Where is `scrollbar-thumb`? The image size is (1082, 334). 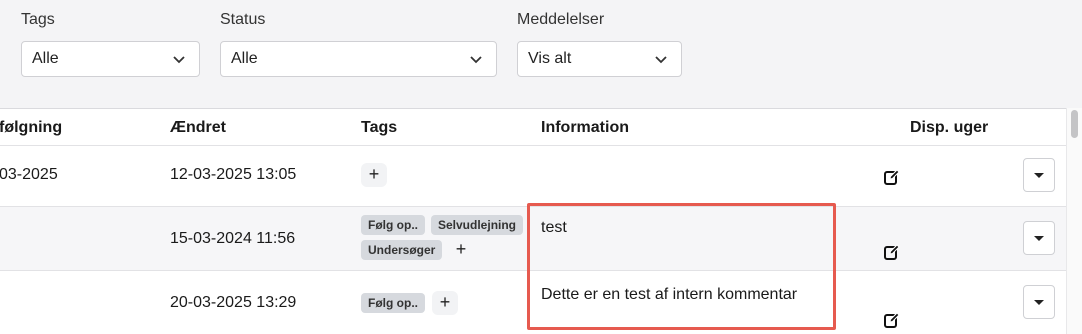 scrollbar-thumb is located at coordinates (1074, 124).